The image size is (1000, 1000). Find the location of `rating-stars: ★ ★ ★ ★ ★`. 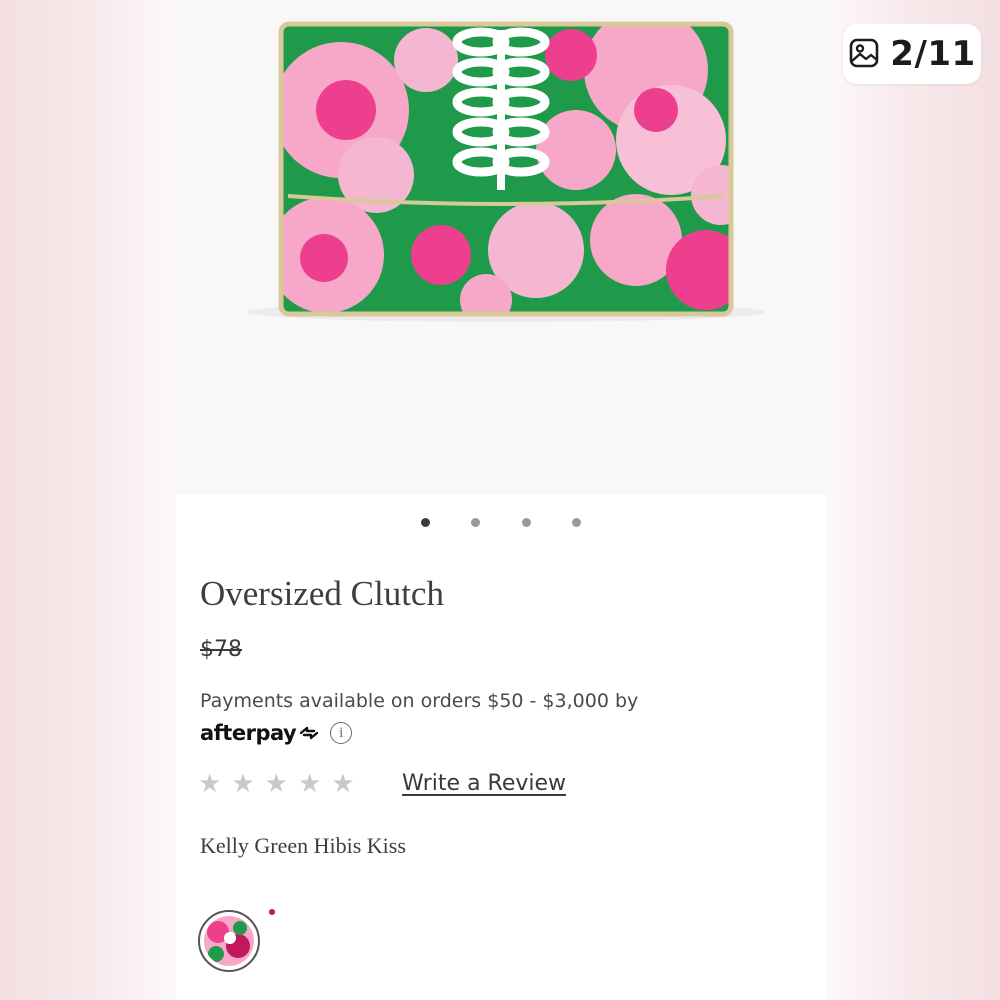

rating-stars: ★ ★ ★ ★ ★ is located at coordinates (276, 783).